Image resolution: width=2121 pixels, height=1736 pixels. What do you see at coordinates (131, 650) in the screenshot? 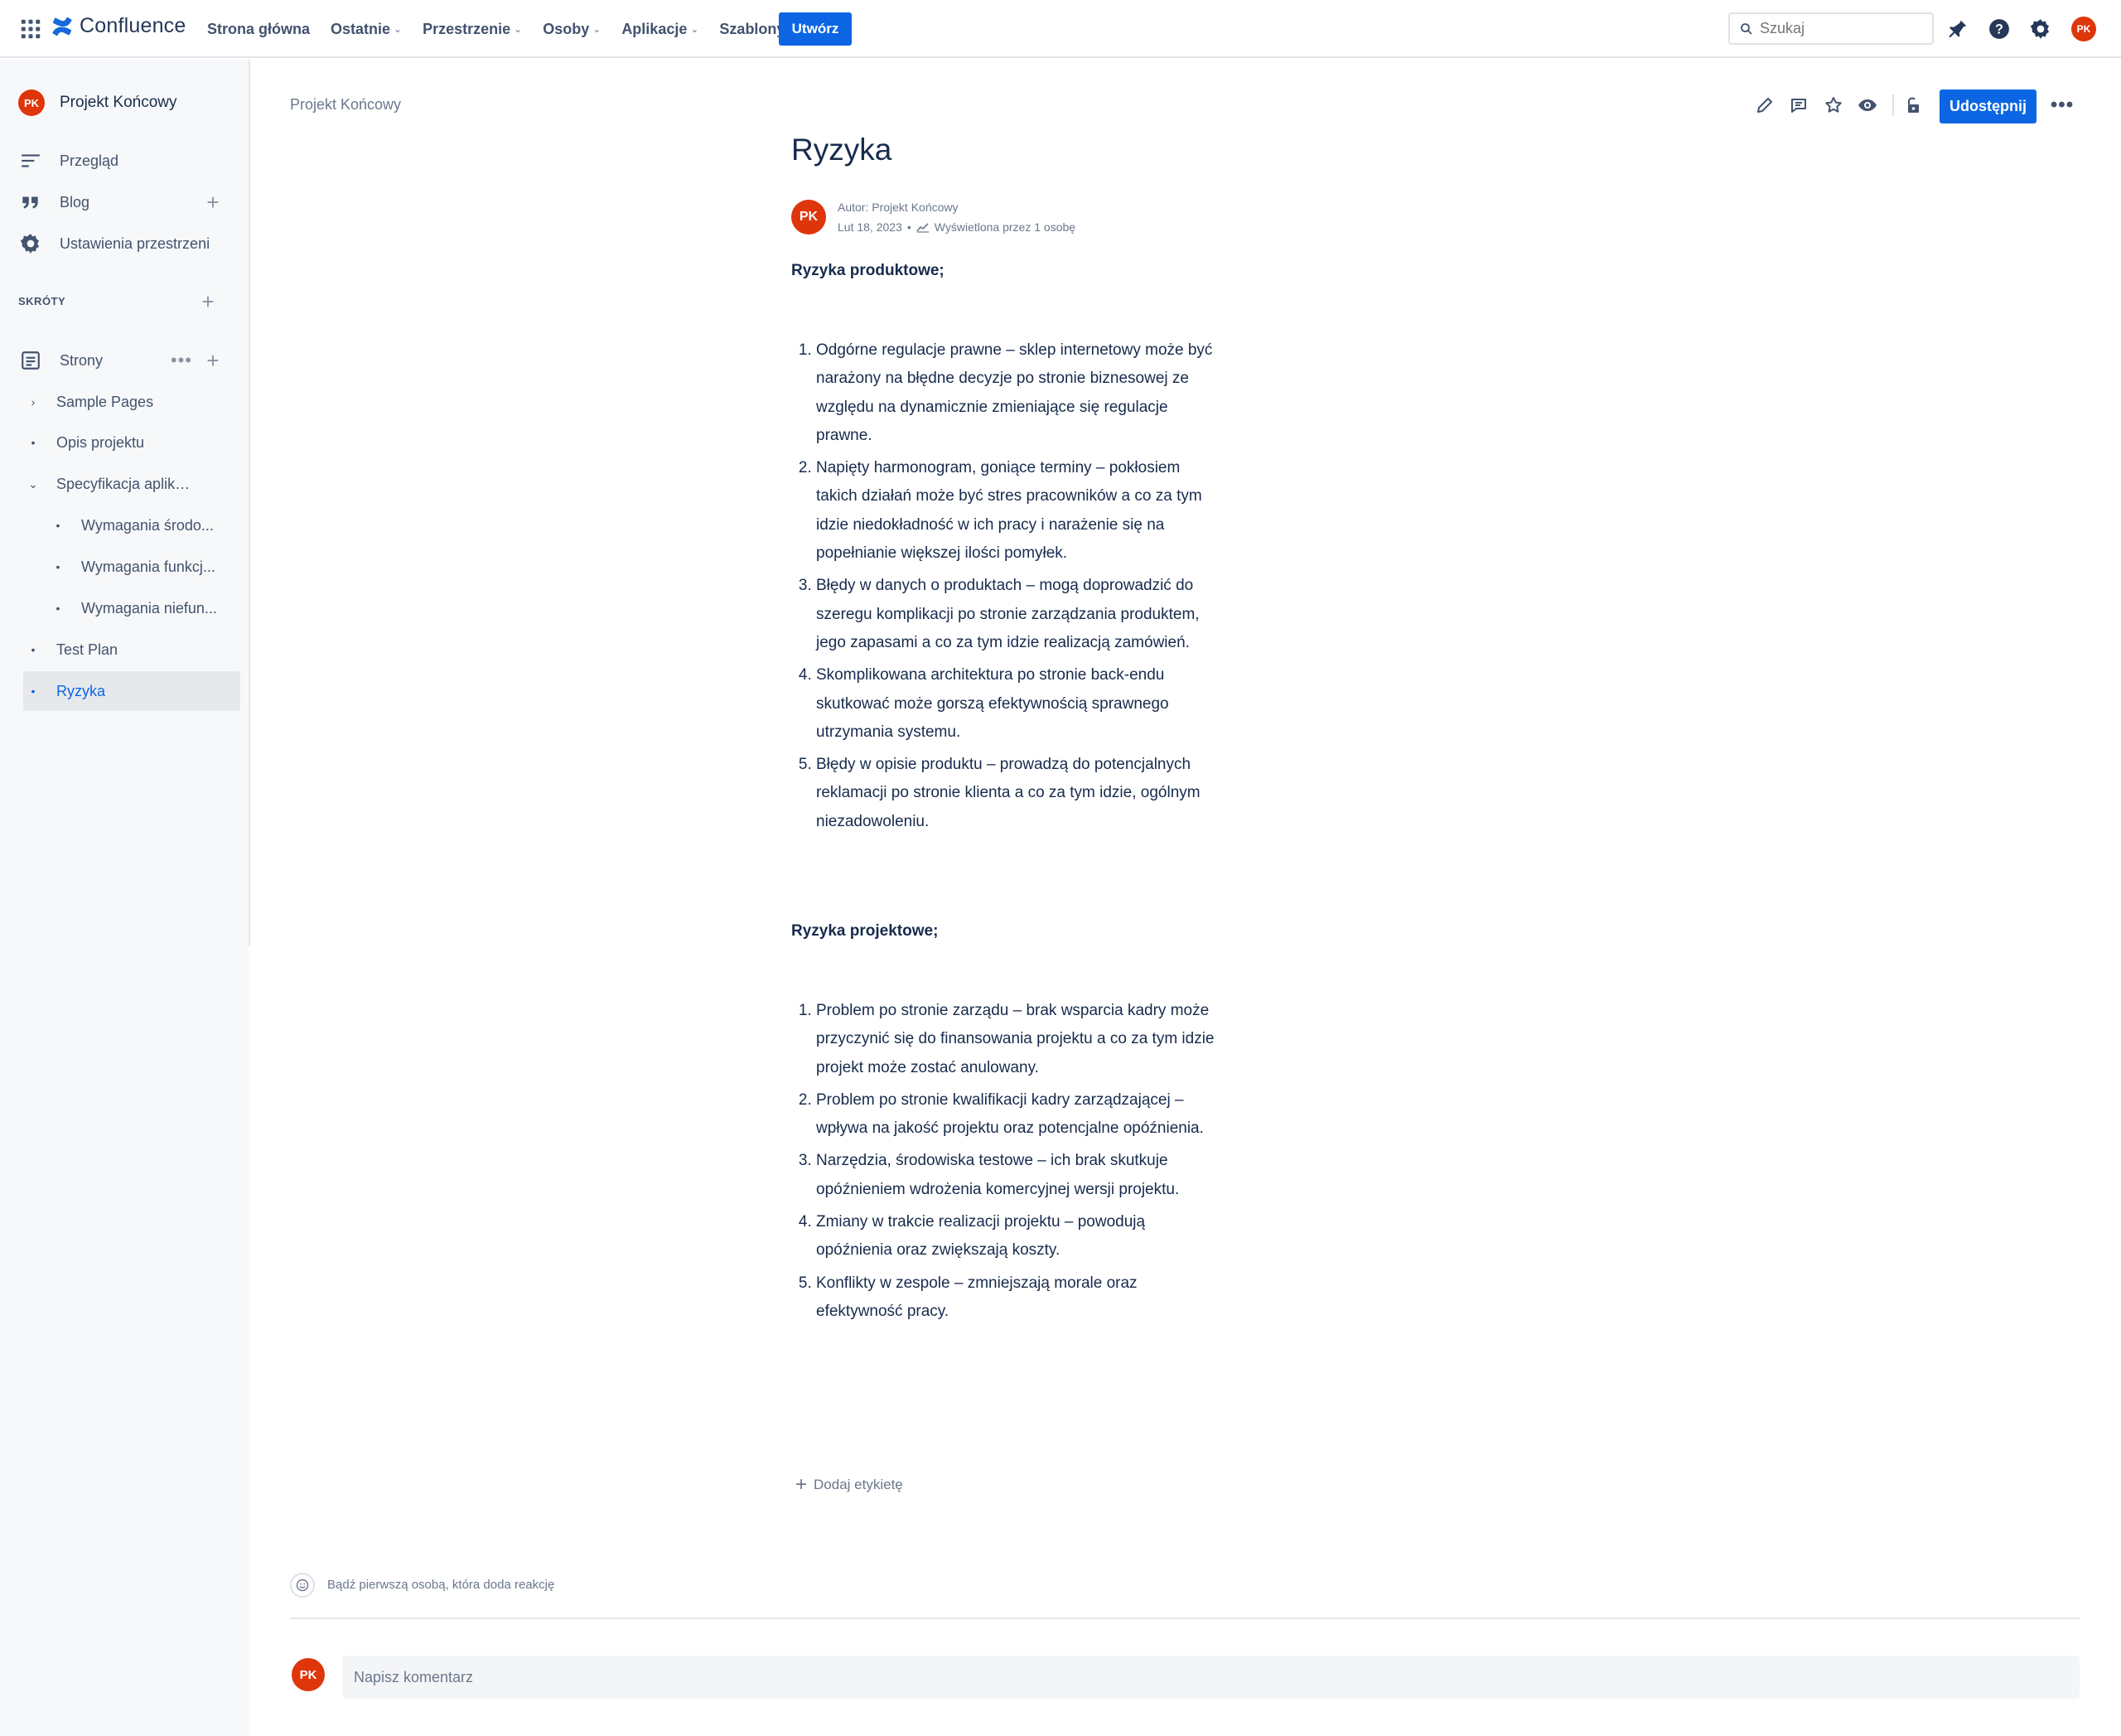
I see `tree-item-test-plan: • Test Plan` at bounding box center [131, 650].